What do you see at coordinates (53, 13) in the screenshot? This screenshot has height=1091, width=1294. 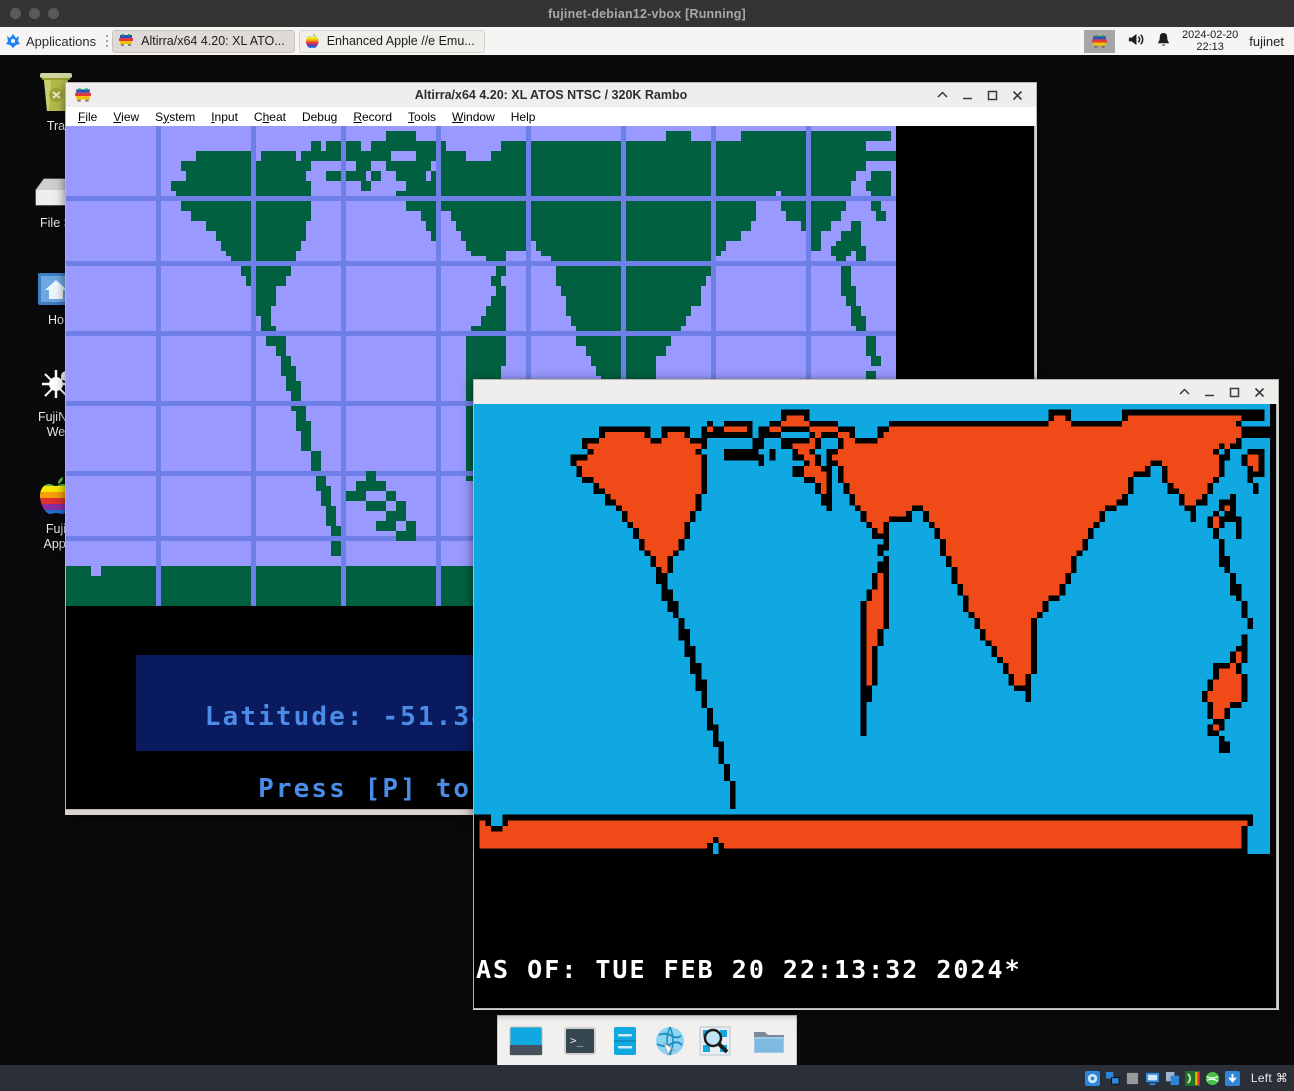 I see `zoom-window-button` at bounding box center [53, 13].